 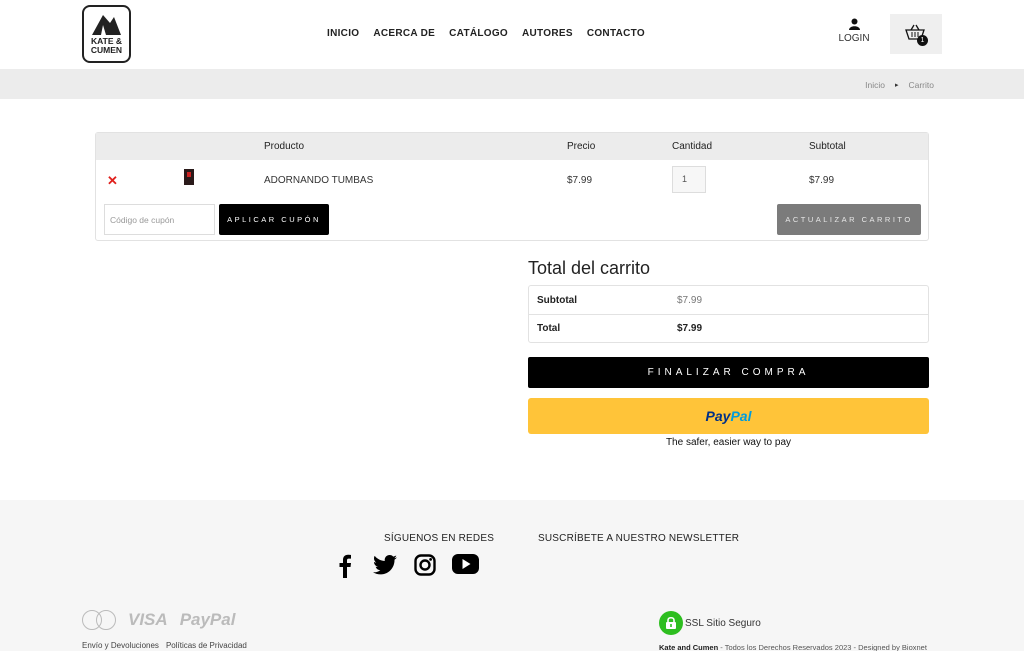 I want to click on follow-us-title: SÍGUENOS EN REDES, so click(x=439, y=538).